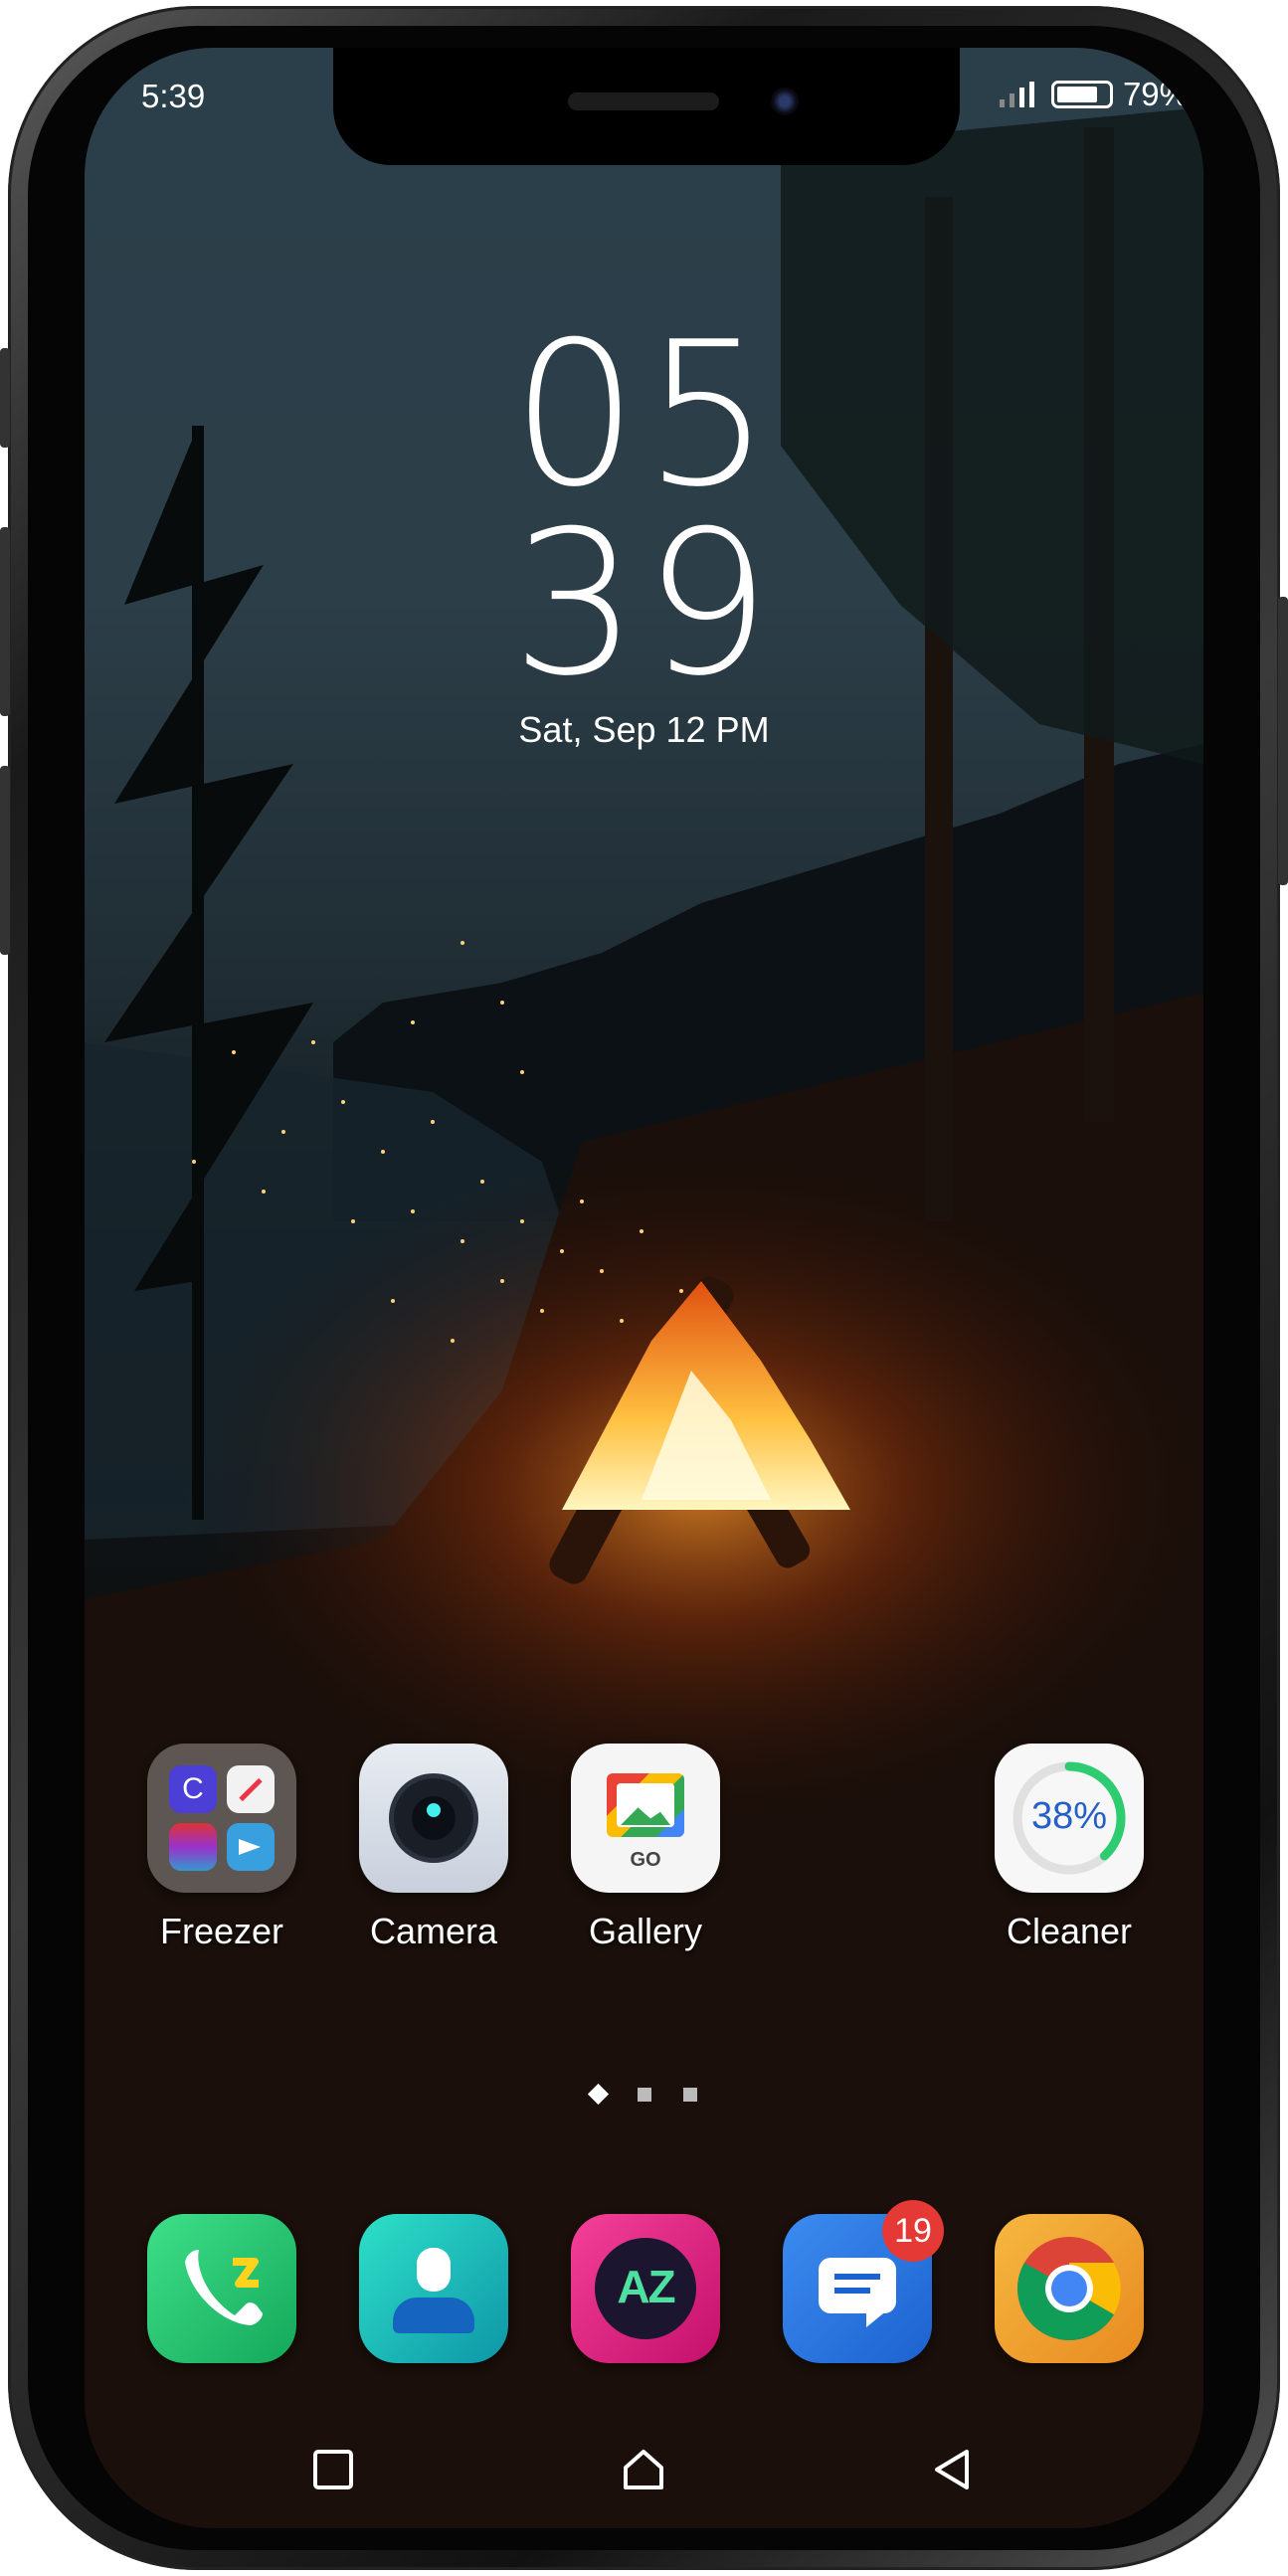 This screenshot has width=1288, height=2576. I want to click on navigation-bar, so click(644, 2474).